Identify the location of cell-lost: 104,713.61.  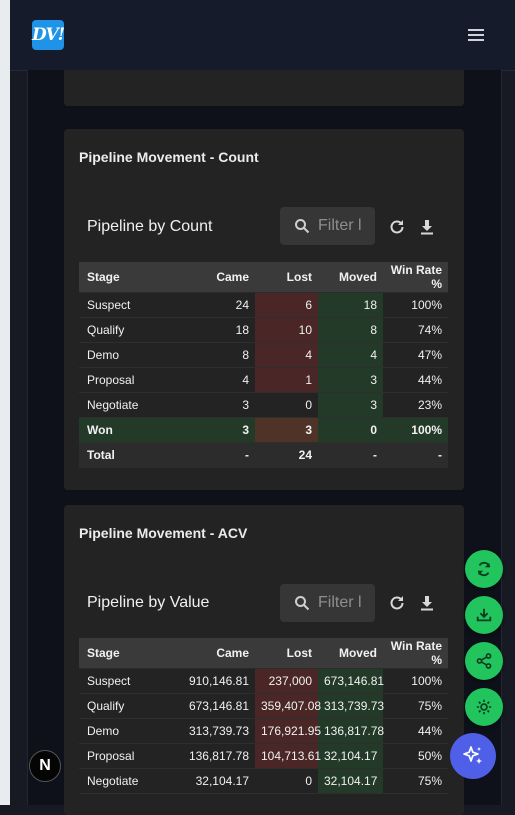
(288, 756).